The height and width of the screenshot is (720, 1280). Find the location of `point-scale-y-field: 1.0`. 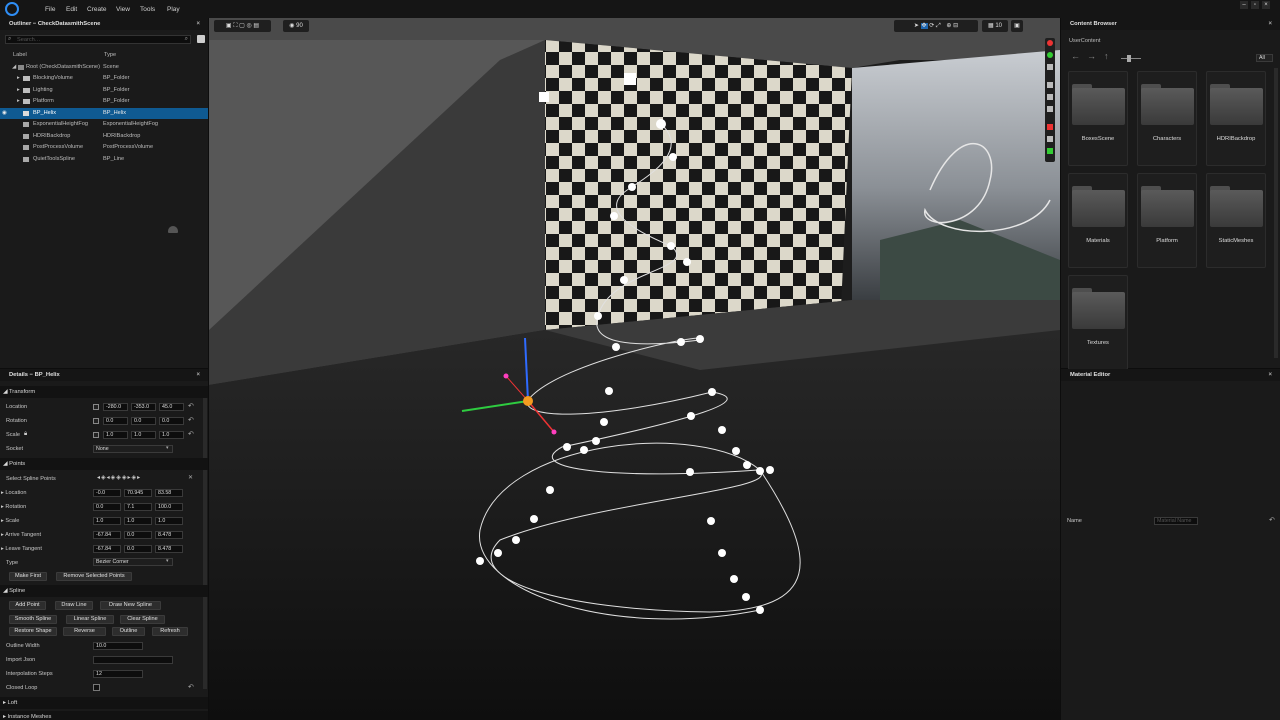

point-scale-y-field: 1.0 is located at coordinates (138, 521).